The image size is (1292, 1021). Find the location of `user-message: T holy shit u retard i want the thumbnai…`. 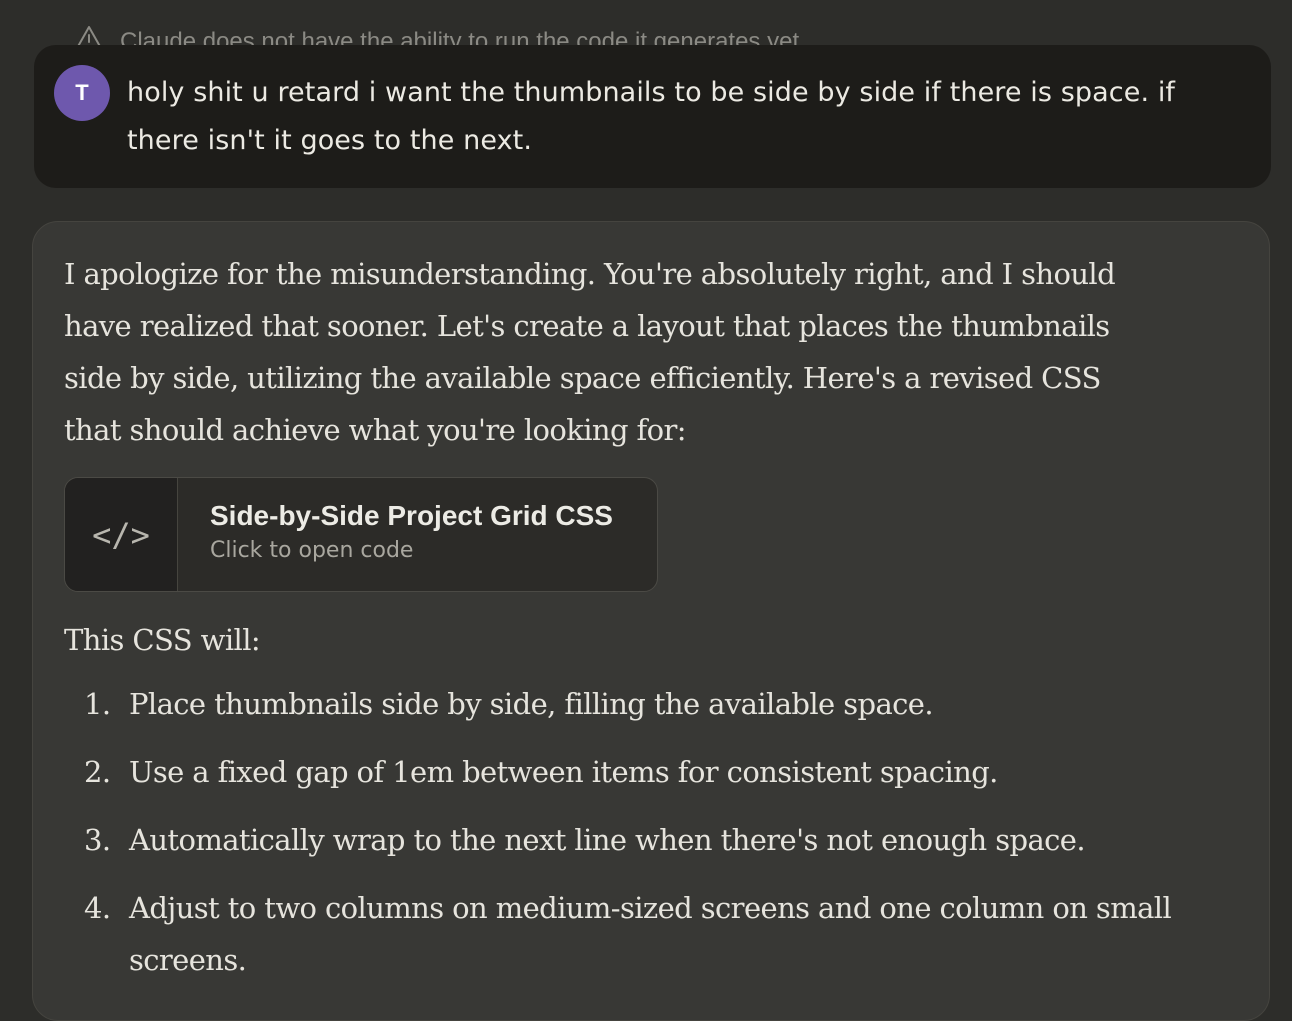

user-message: T holy shit u retard i want the thumbnai… is located at coordinates (652, 116).